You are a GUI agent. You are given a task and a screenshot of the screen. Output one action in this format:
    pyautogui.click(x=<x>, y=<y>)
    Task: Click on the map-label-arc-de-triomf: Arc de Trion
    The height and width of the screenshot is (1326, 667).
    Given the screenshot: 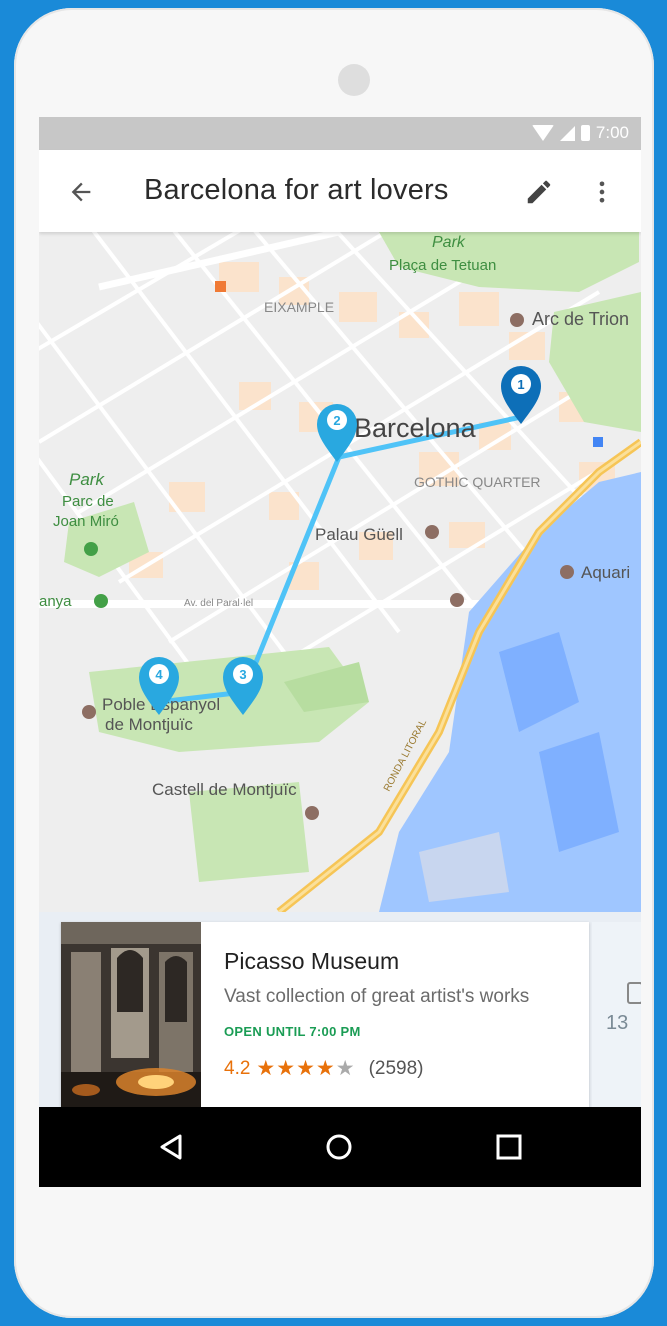 What is the action you would take?
    pyautogui.click(x=580, y=319)
    